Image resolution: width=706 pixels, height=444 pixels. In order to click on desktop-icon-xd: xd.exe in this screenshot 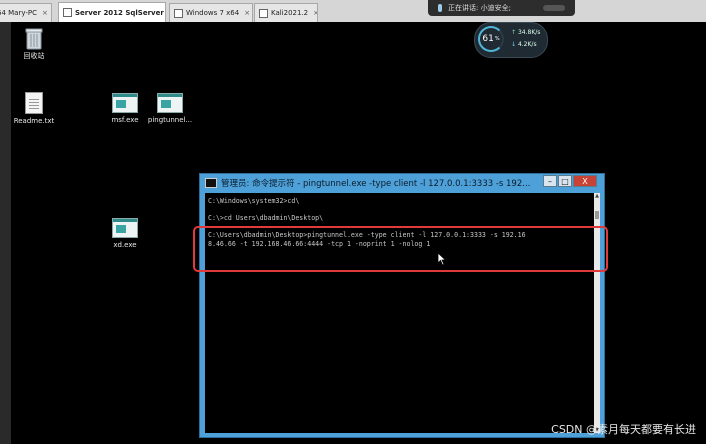, I will do `click(125, 233)`.